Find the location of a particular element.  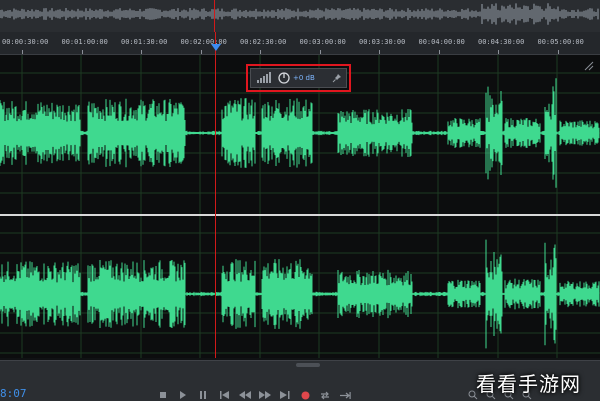

timeline-label: 00:04:30:00 is located at coordinates (501, 42).